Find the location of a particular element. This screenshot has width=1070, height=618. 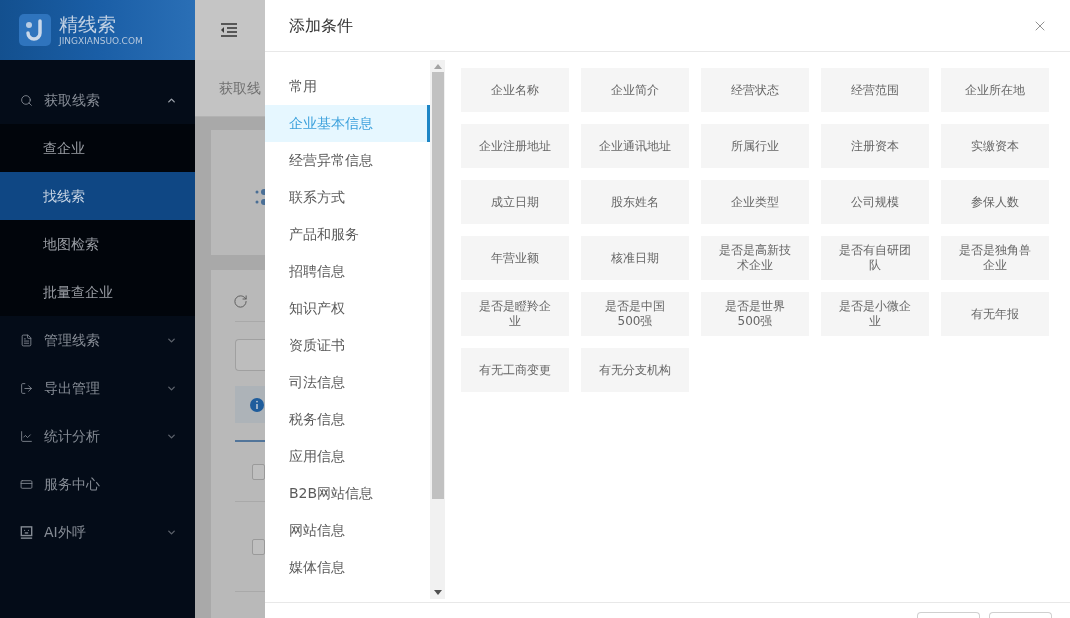

condition-button: 企业简介 is located at coordinates (635, 90).